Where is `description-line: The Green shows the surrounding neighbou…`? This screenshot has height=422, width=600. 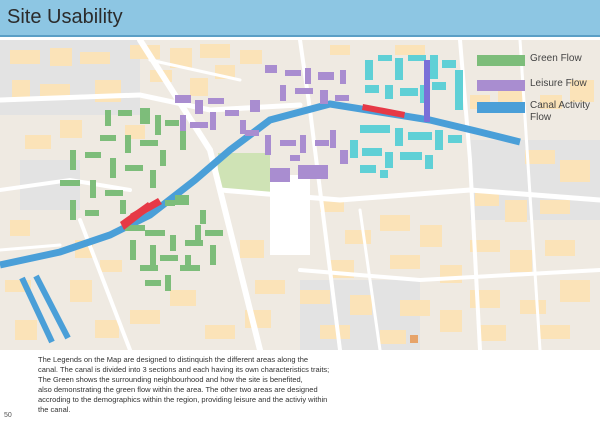 description-line: The Green shows the surrounding neighbou… is located at coordinates (170, 379).